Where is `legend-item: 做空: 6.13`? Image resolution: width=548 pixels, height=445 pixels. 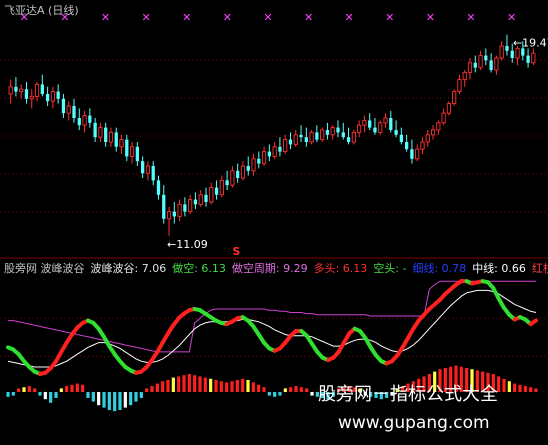
legend-item: 做空: 6.13 is located at coordinates (199, 268).